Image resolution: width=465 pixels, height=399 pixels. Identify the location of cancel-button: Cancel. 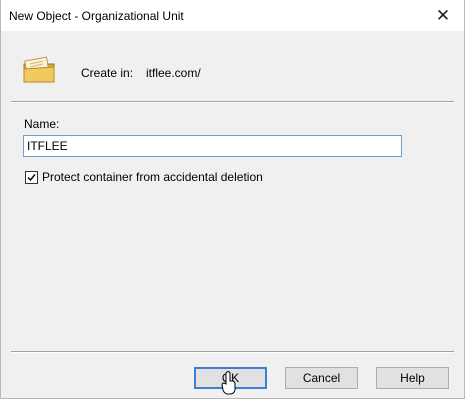
(321, 378).